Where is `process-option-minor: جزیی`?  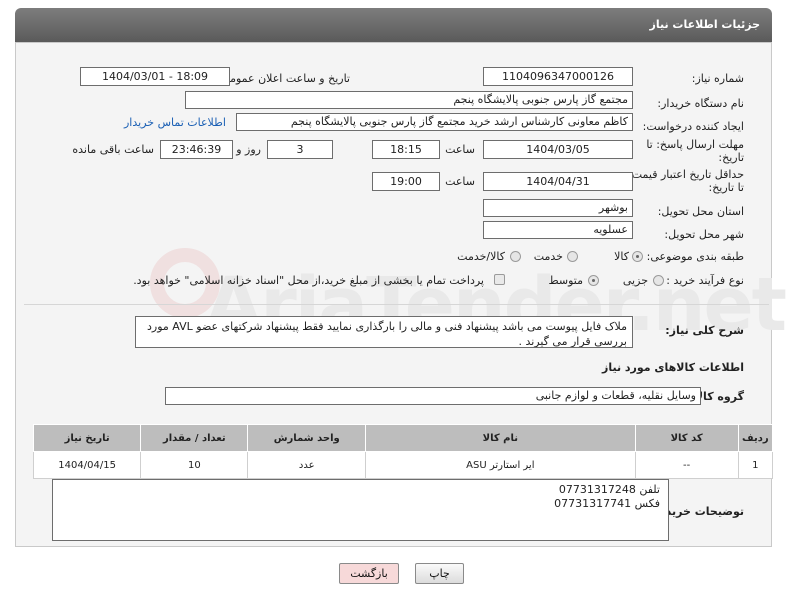 process-option-minor: جزیی is located at coordinates (635, 280).